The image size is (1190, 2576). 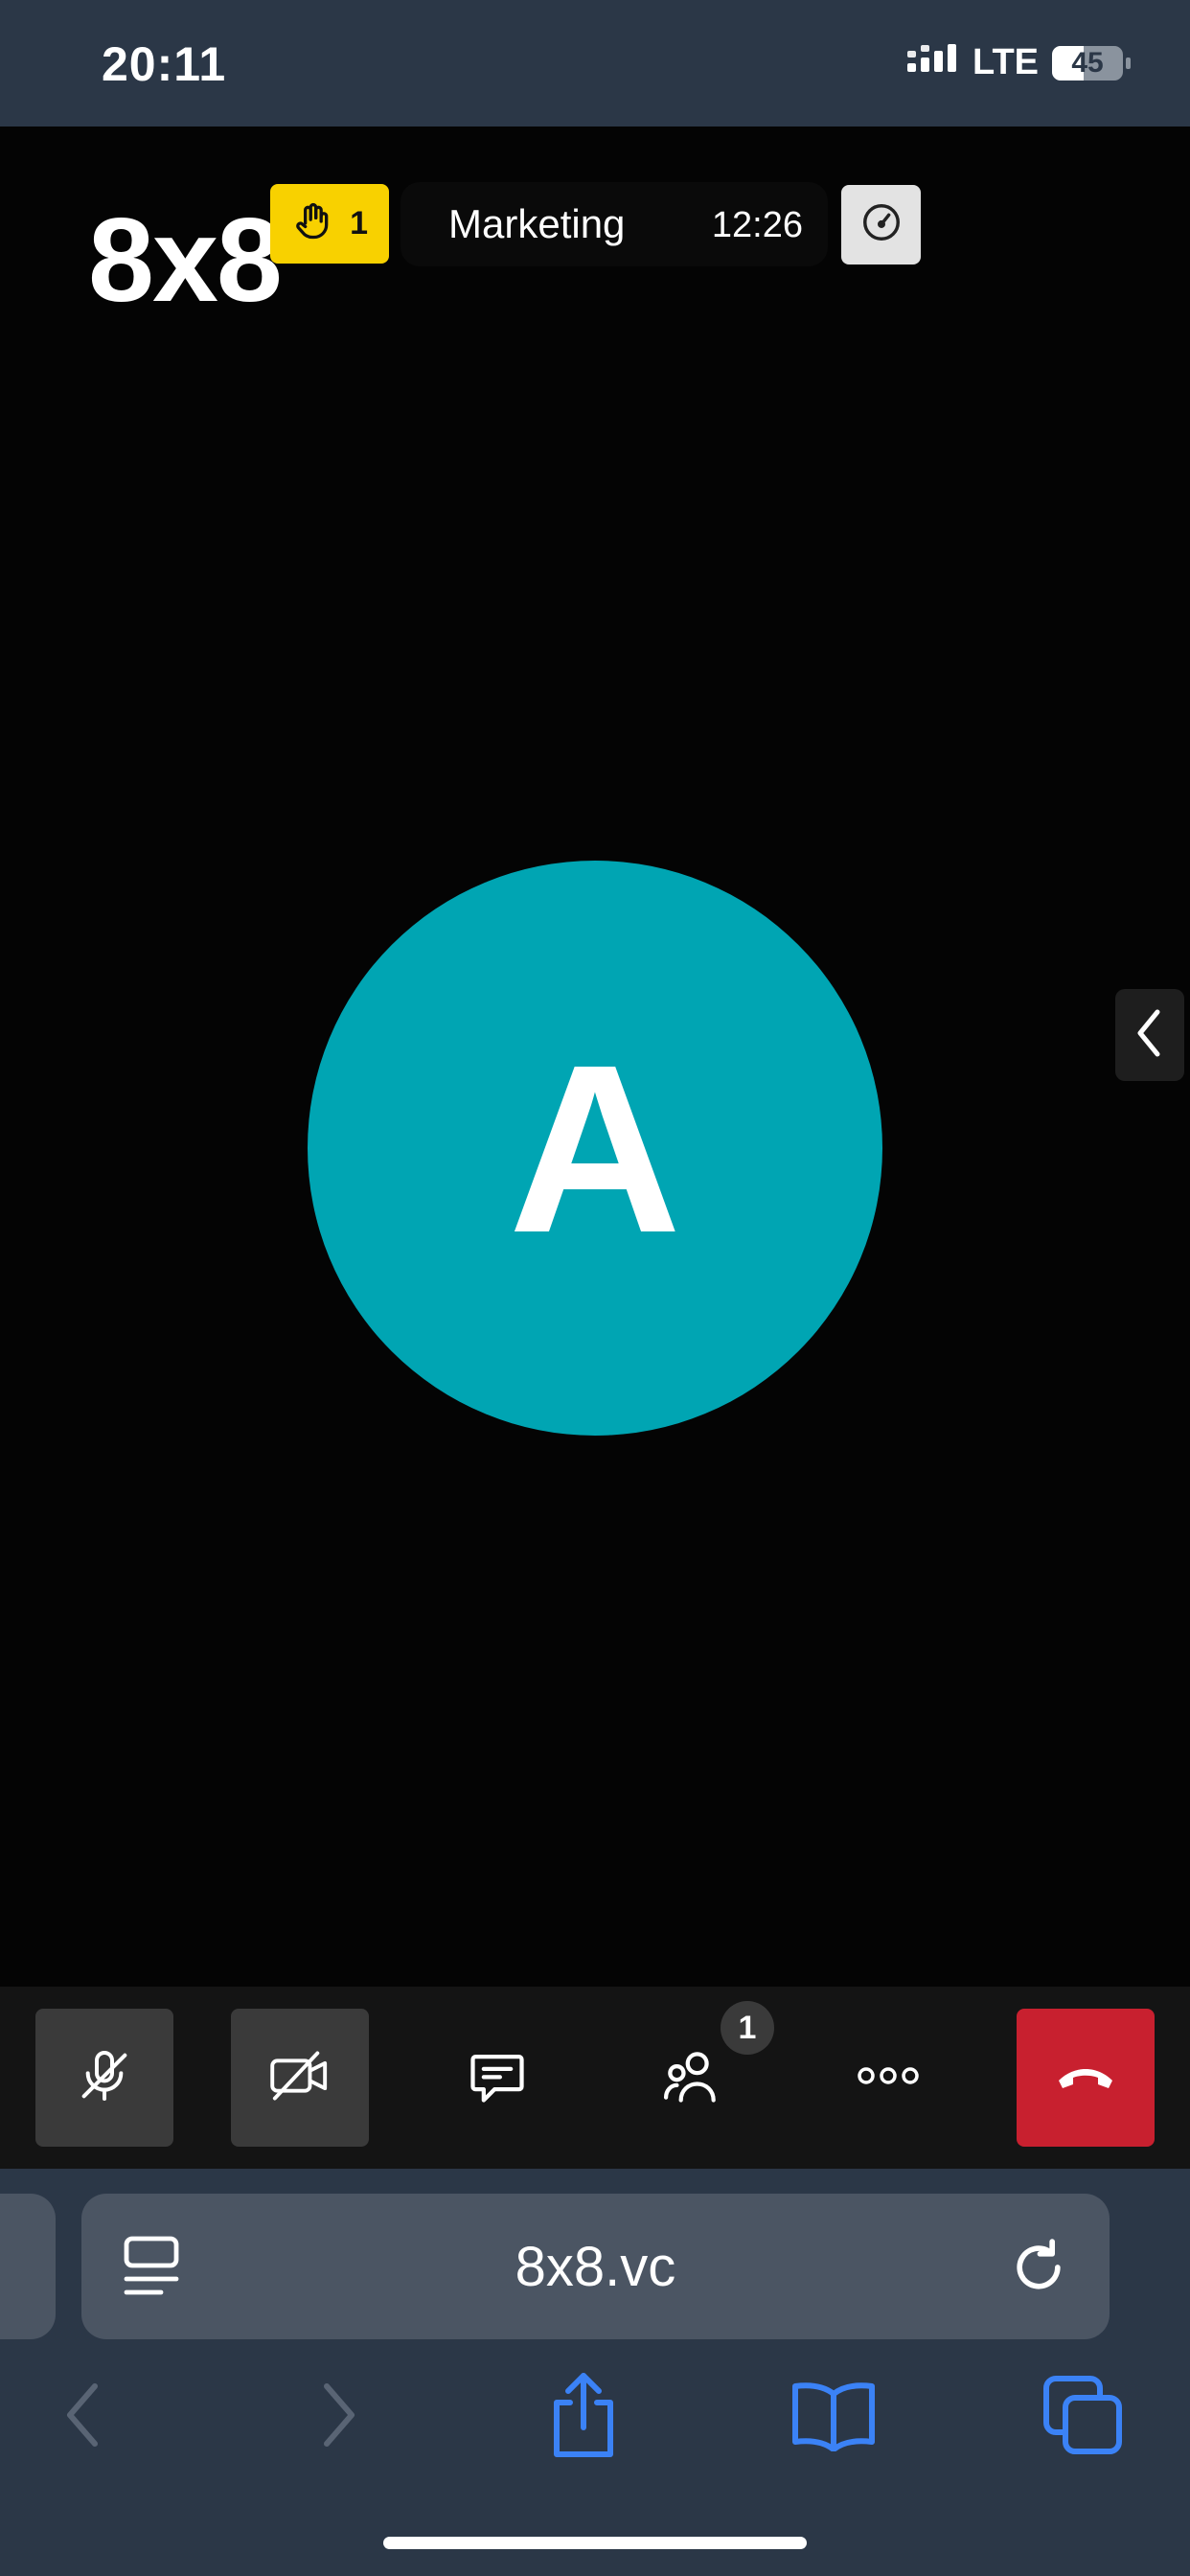 I want to click on mute-button, so click(x=104, y=2078).